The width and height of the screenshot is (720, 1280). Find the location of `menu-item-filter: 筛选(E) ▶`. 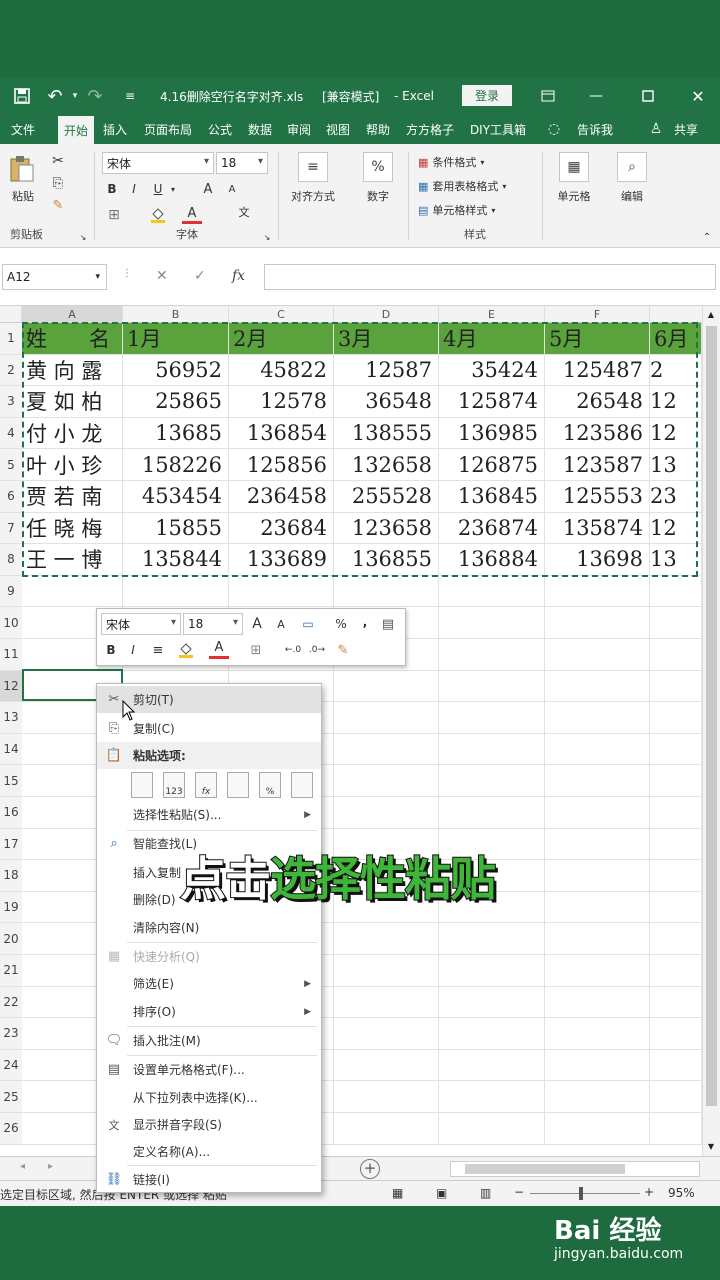

menu-item-filter: 筛选(E) ▶ is located at coordinates (209, 983).